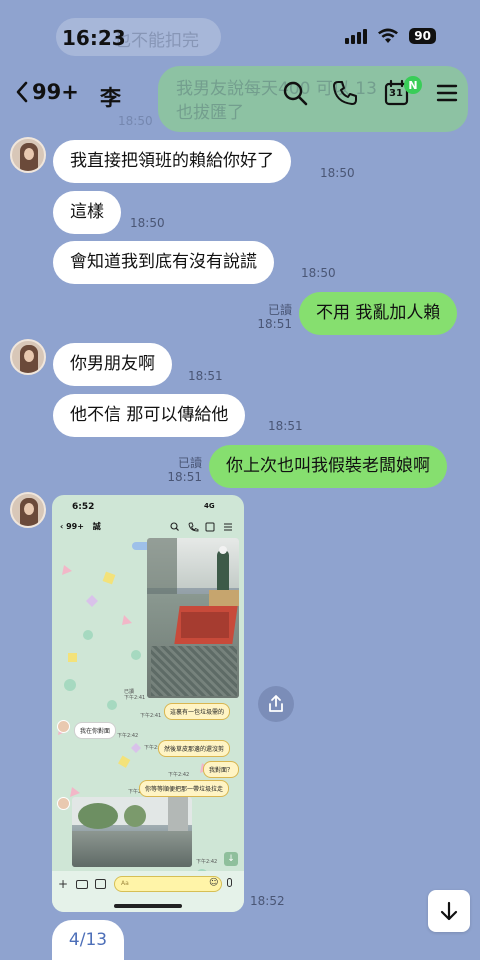 Image resolution: width=480 pixels, height=960 pixels. Describe the element at coordinates (100, 884) in the screenshot. I see `inner-image-icon` at that location.